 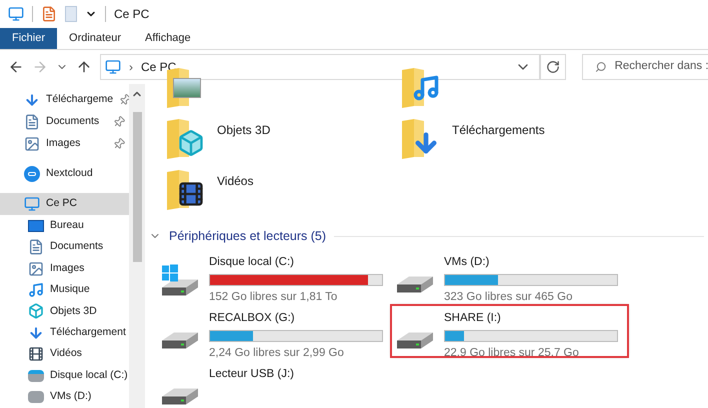 I want to click on desktop-icon, so click(x=36, y=226).